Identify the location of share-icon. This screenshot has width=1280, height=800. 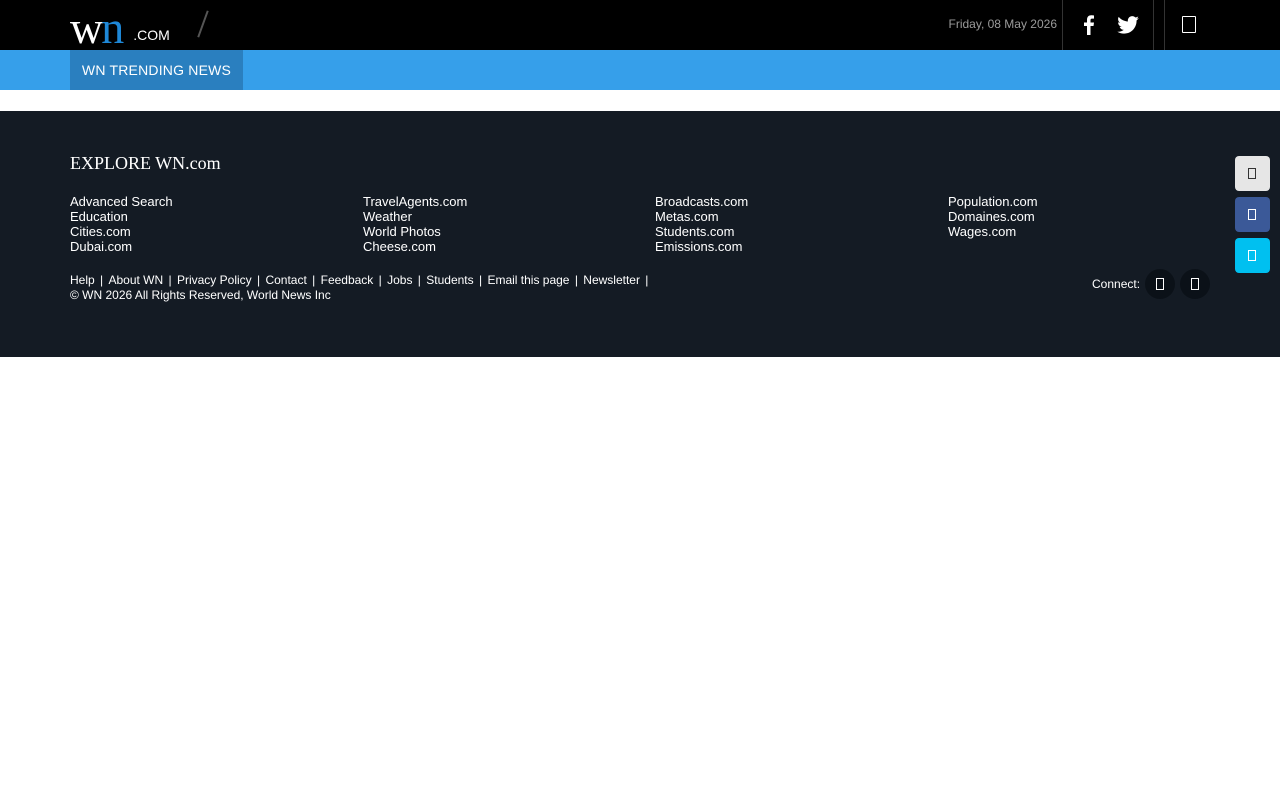
(1252, 173).